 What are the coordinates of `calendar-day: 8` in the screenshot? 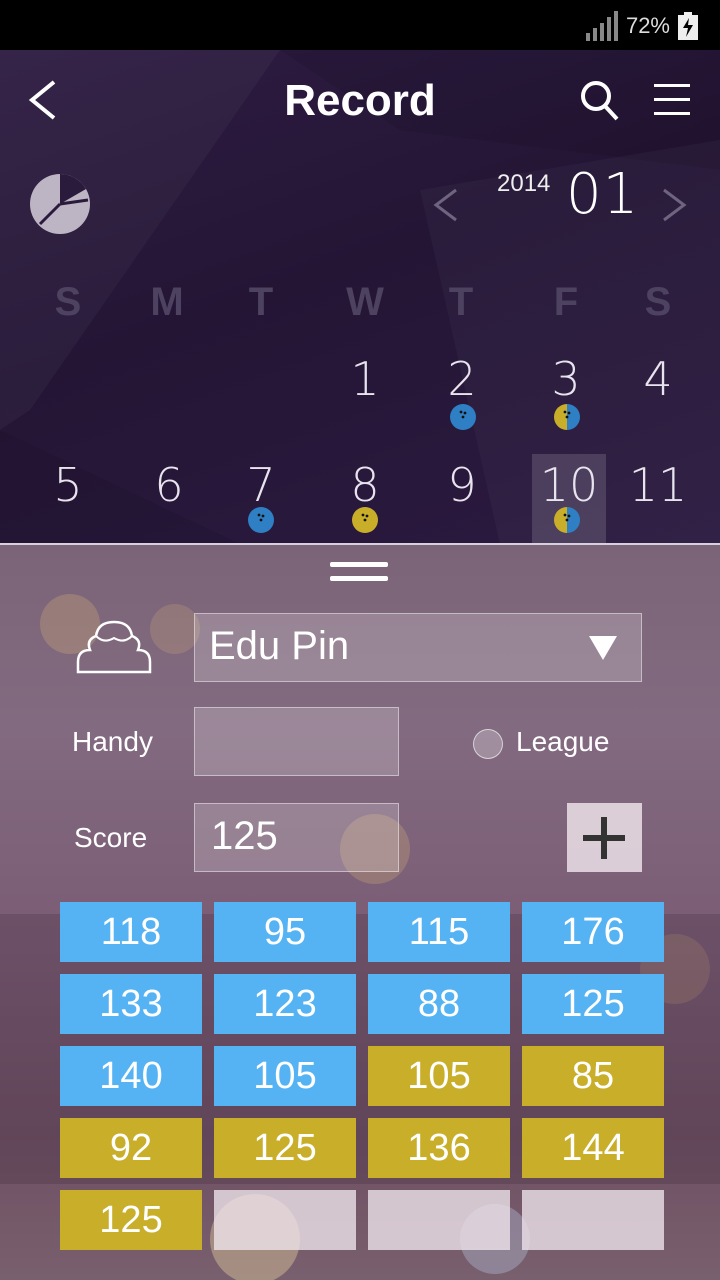 It's located at (365, 485).